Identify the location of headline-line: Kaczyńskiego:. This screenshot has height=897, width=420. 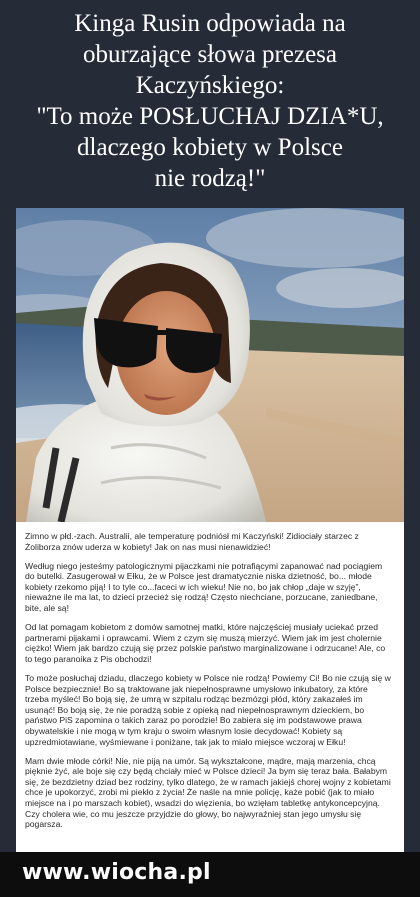
(210, 85).